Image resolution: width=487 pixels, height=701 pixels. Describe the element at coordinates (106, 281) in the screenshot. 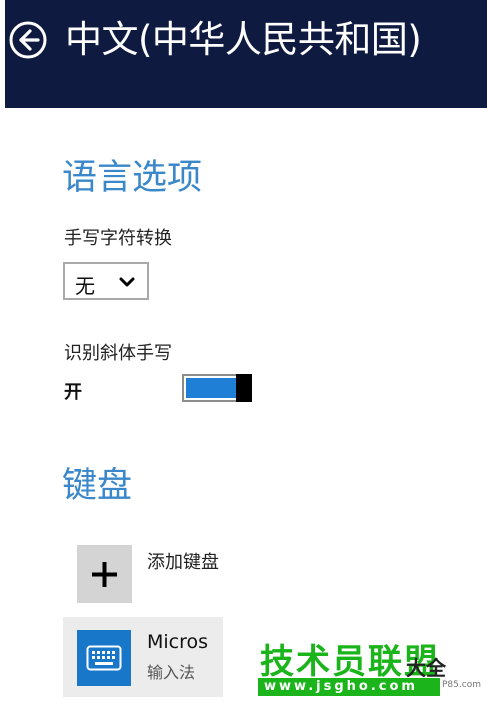

I see `handwriting-conversion-select: 无` at that location.